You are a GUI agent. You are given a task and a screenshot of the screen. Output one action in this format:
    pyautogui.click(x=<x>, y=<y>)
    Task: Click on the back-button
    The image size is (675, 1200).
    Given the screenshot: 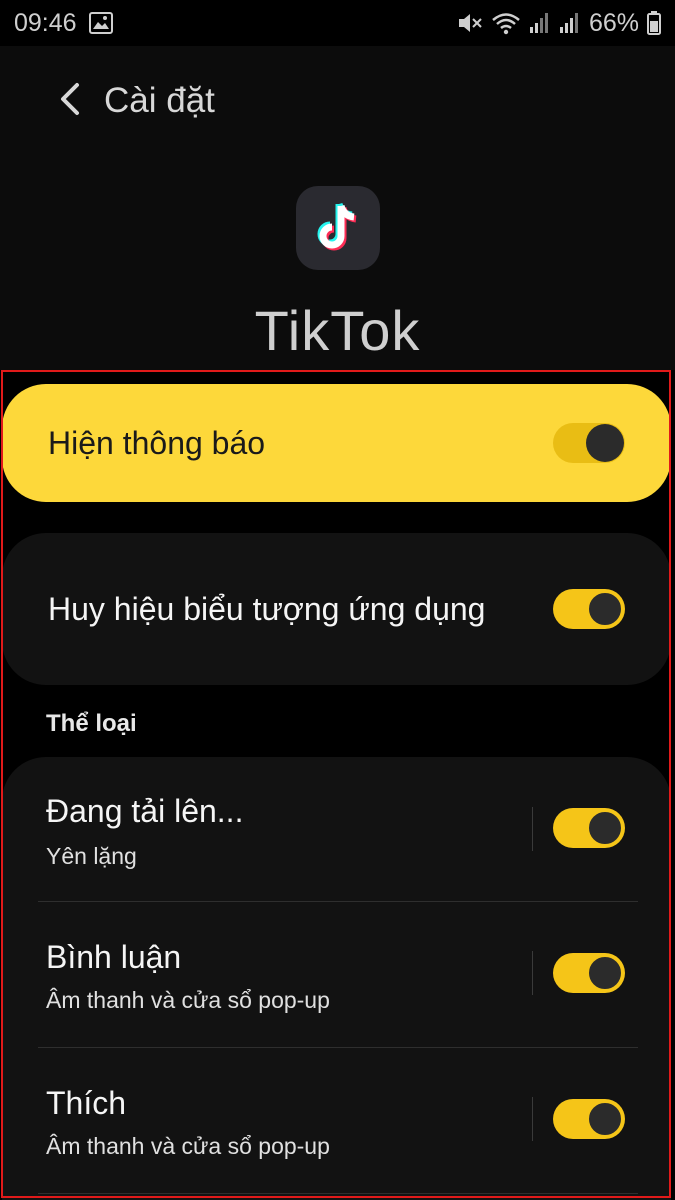 What is the action you would take?
    pyautogui.click(x=70, y=101)
    